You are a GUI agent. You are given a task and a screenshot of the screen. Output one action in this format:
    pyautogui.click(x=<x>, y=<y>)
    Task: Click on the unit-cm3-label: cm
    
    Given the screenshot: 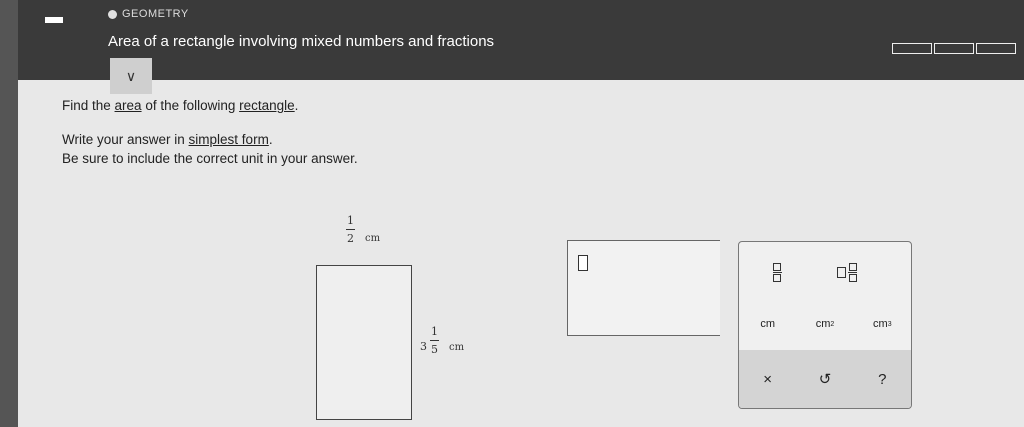 What is the action you would take?
    pyautogui.click(x=880, y=324)
    